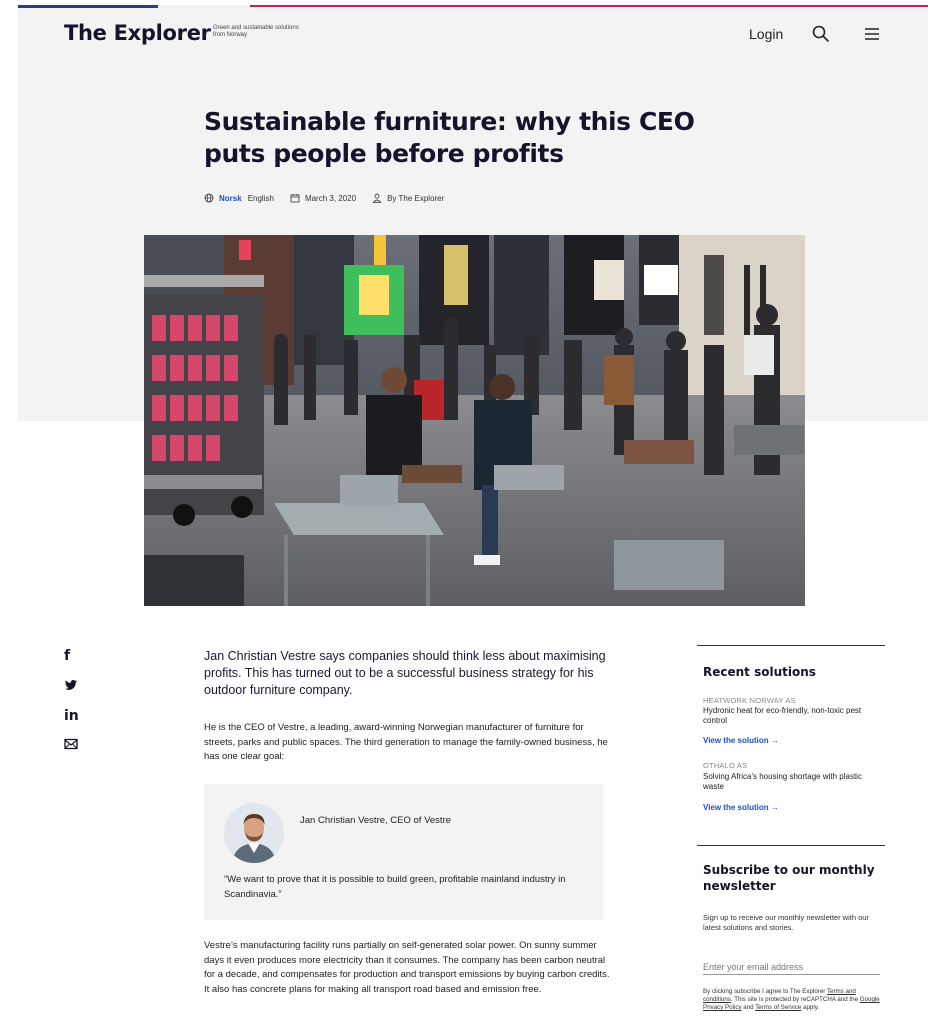  What do you see at coordinates (88, 6) in the screenshot?
I see `top-accent-blue` at bounding box center [88, 6].